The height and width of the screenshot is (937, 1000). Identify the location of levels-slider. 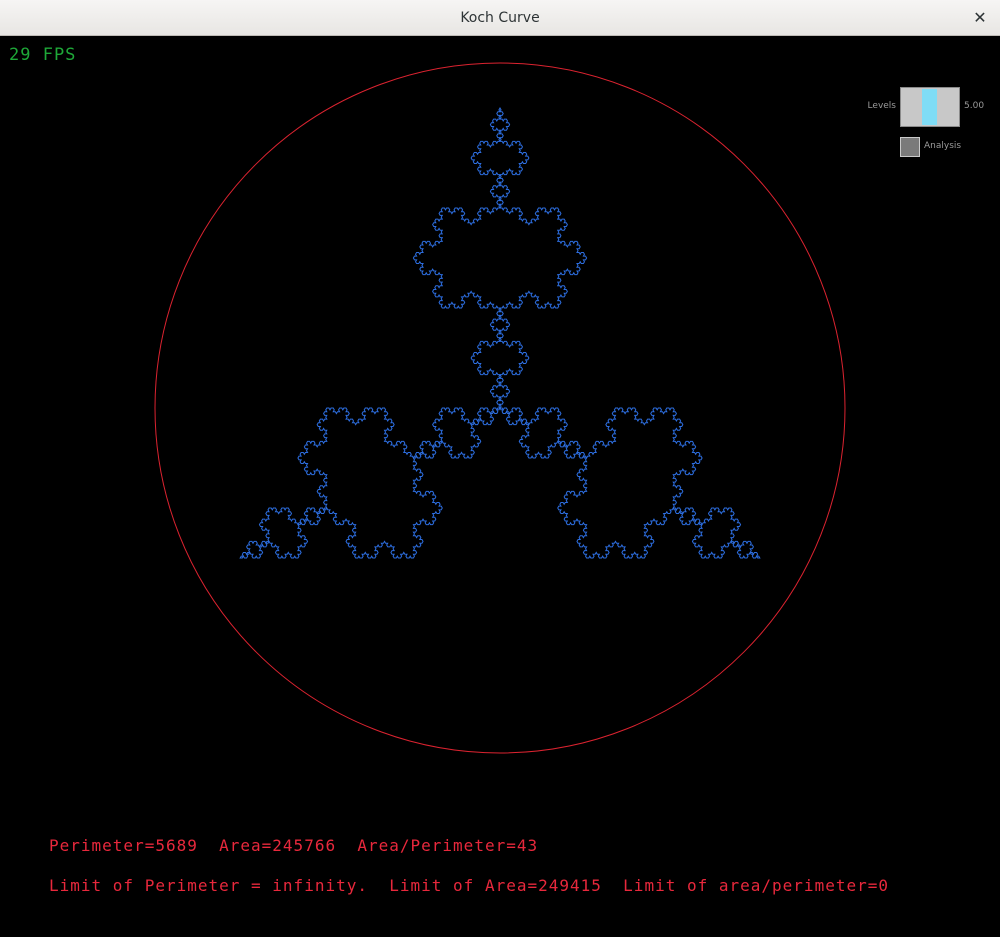
(930, 107).